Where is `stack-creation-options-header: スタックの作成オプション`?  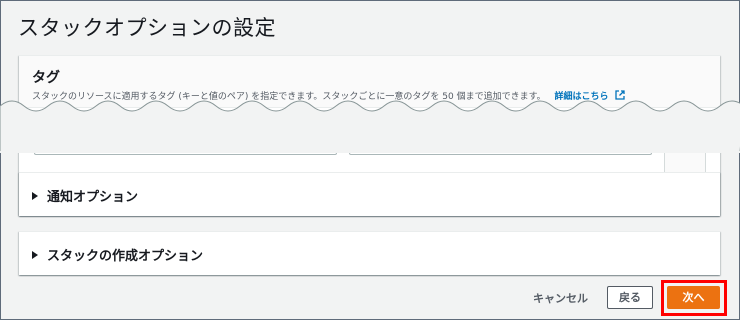
stack-creation-options-header: スタックの作成オプション is located at coordinates (117, 254).